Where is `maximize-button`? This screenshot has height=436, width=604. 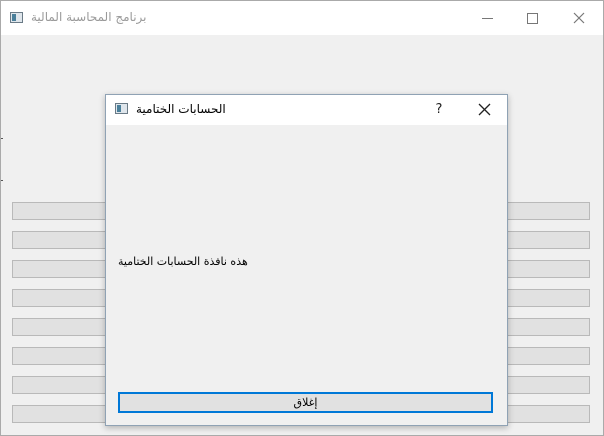
maximize-button is located at coordinates (533, 18).